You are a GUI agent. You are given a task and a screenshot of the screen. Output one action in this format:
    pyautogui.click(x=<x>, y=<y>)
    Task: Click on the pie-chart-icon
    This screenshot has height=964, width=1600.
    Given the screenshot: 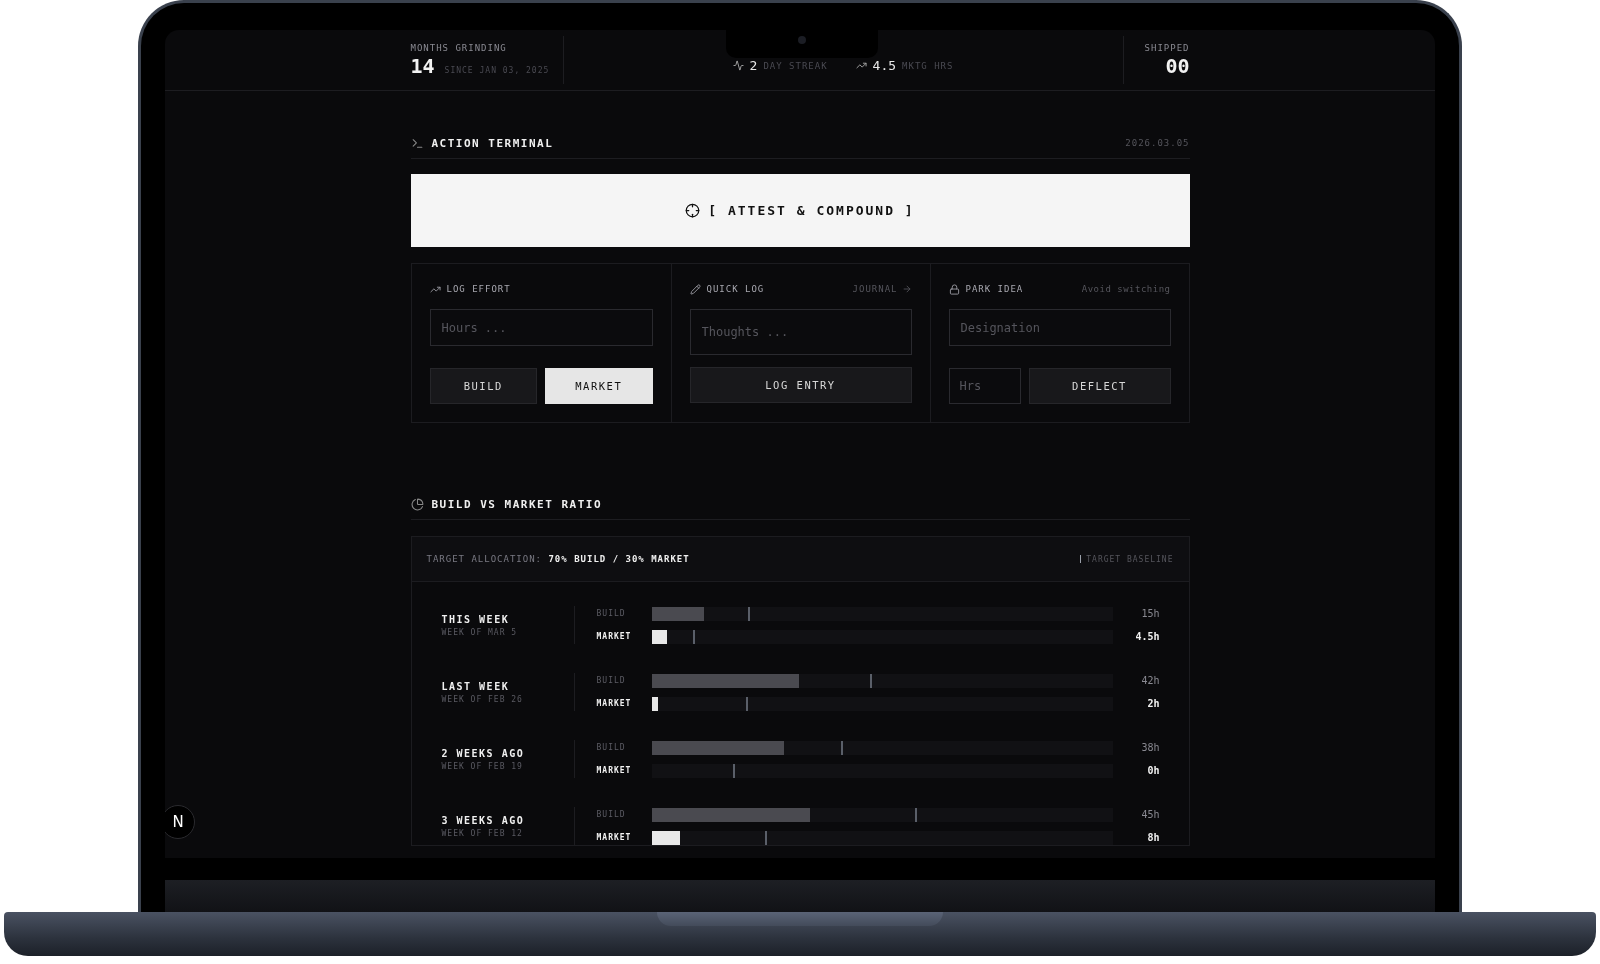 What is the action you would take?
    pyautogui.click(x=417, y=504)
    